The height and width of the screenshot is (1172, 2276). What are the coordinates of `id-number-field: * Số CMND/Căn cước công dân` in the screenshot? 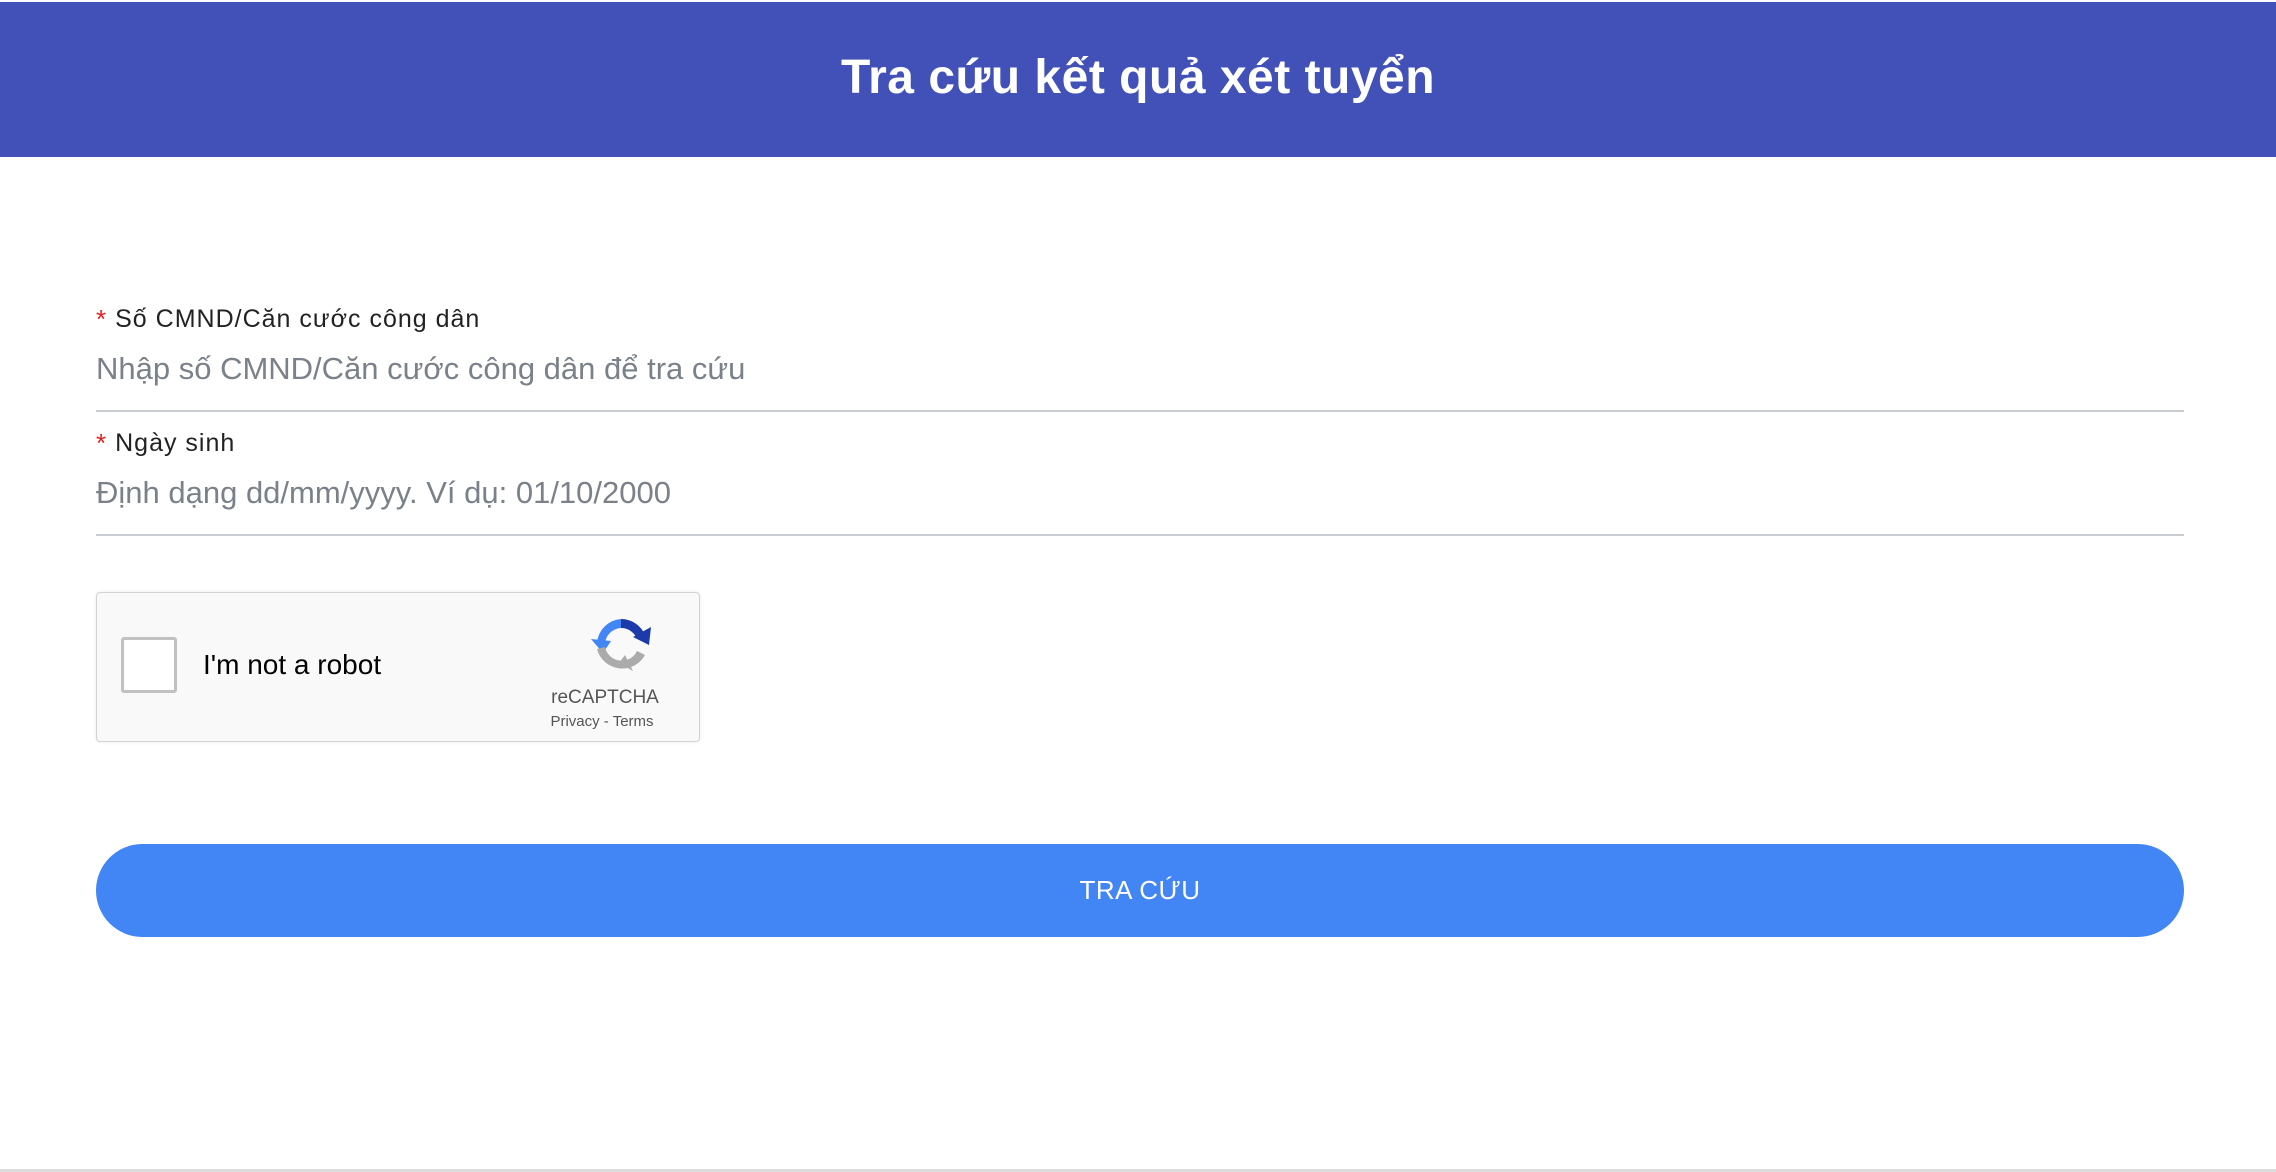 It's located at (1140, 356).